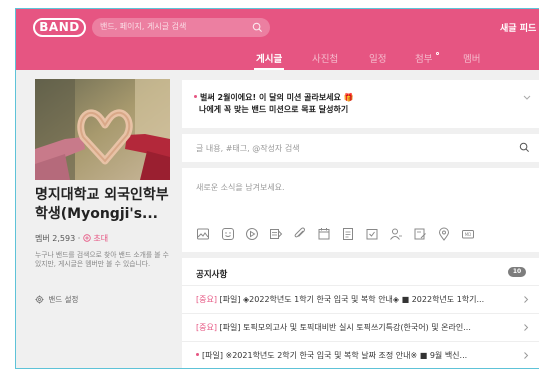 This screenshot has width=539, height=373. I want to click on live-icon, so click(276, 234).